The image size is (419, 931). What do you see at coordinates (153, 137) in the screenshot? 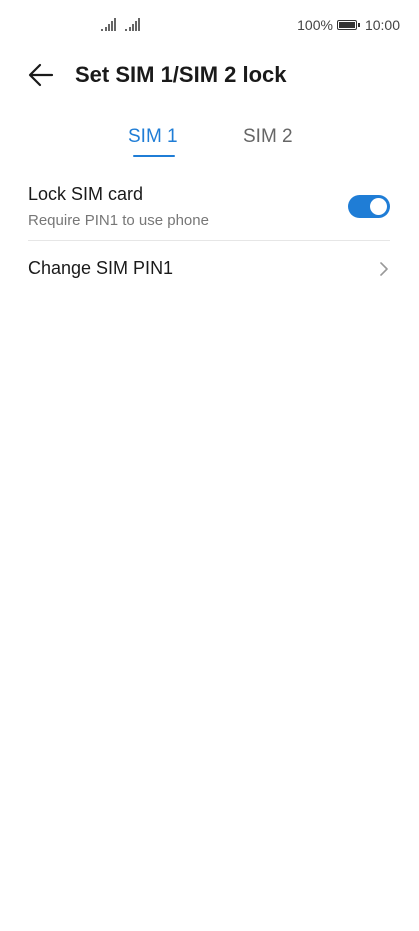
I see `tab-sim1: SIM 1` at bounding box center [153, 137].